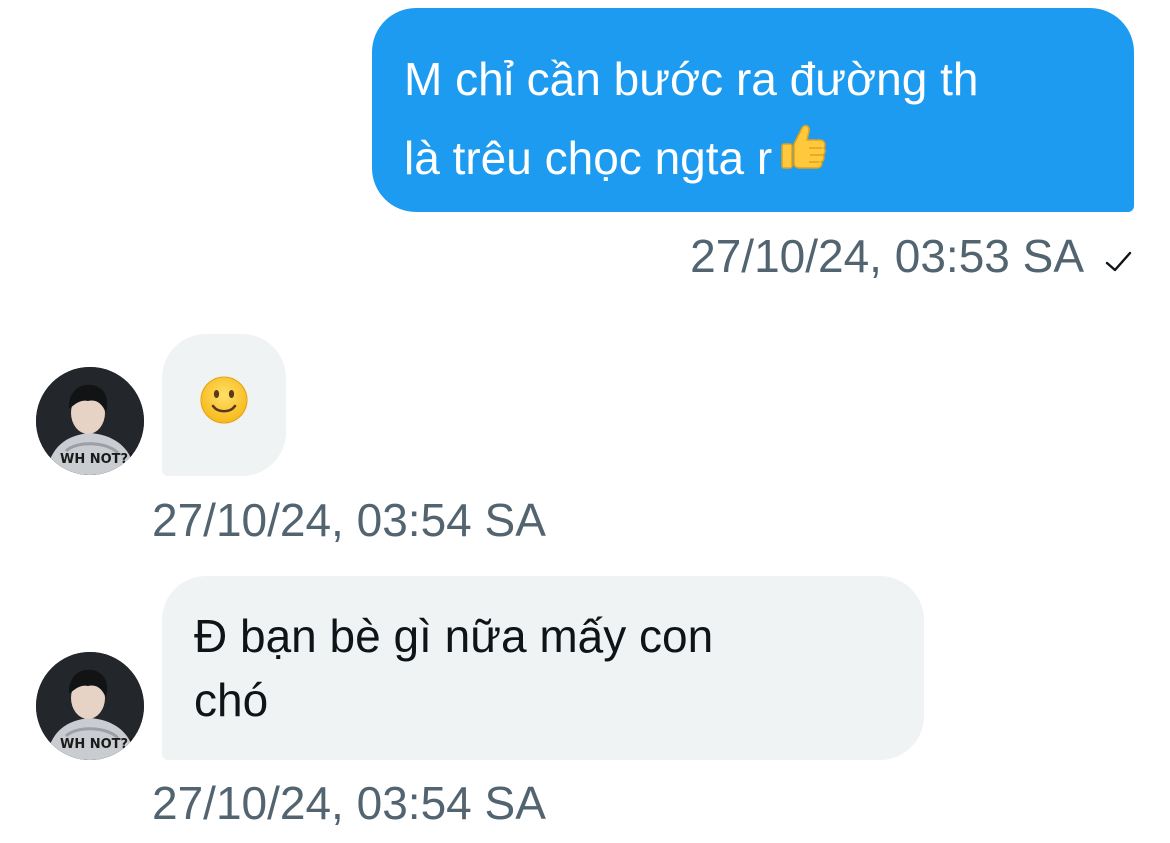 This screenshot has width=1170, height=843. I want to click on incoming-message-bubble, so click(224, 405).